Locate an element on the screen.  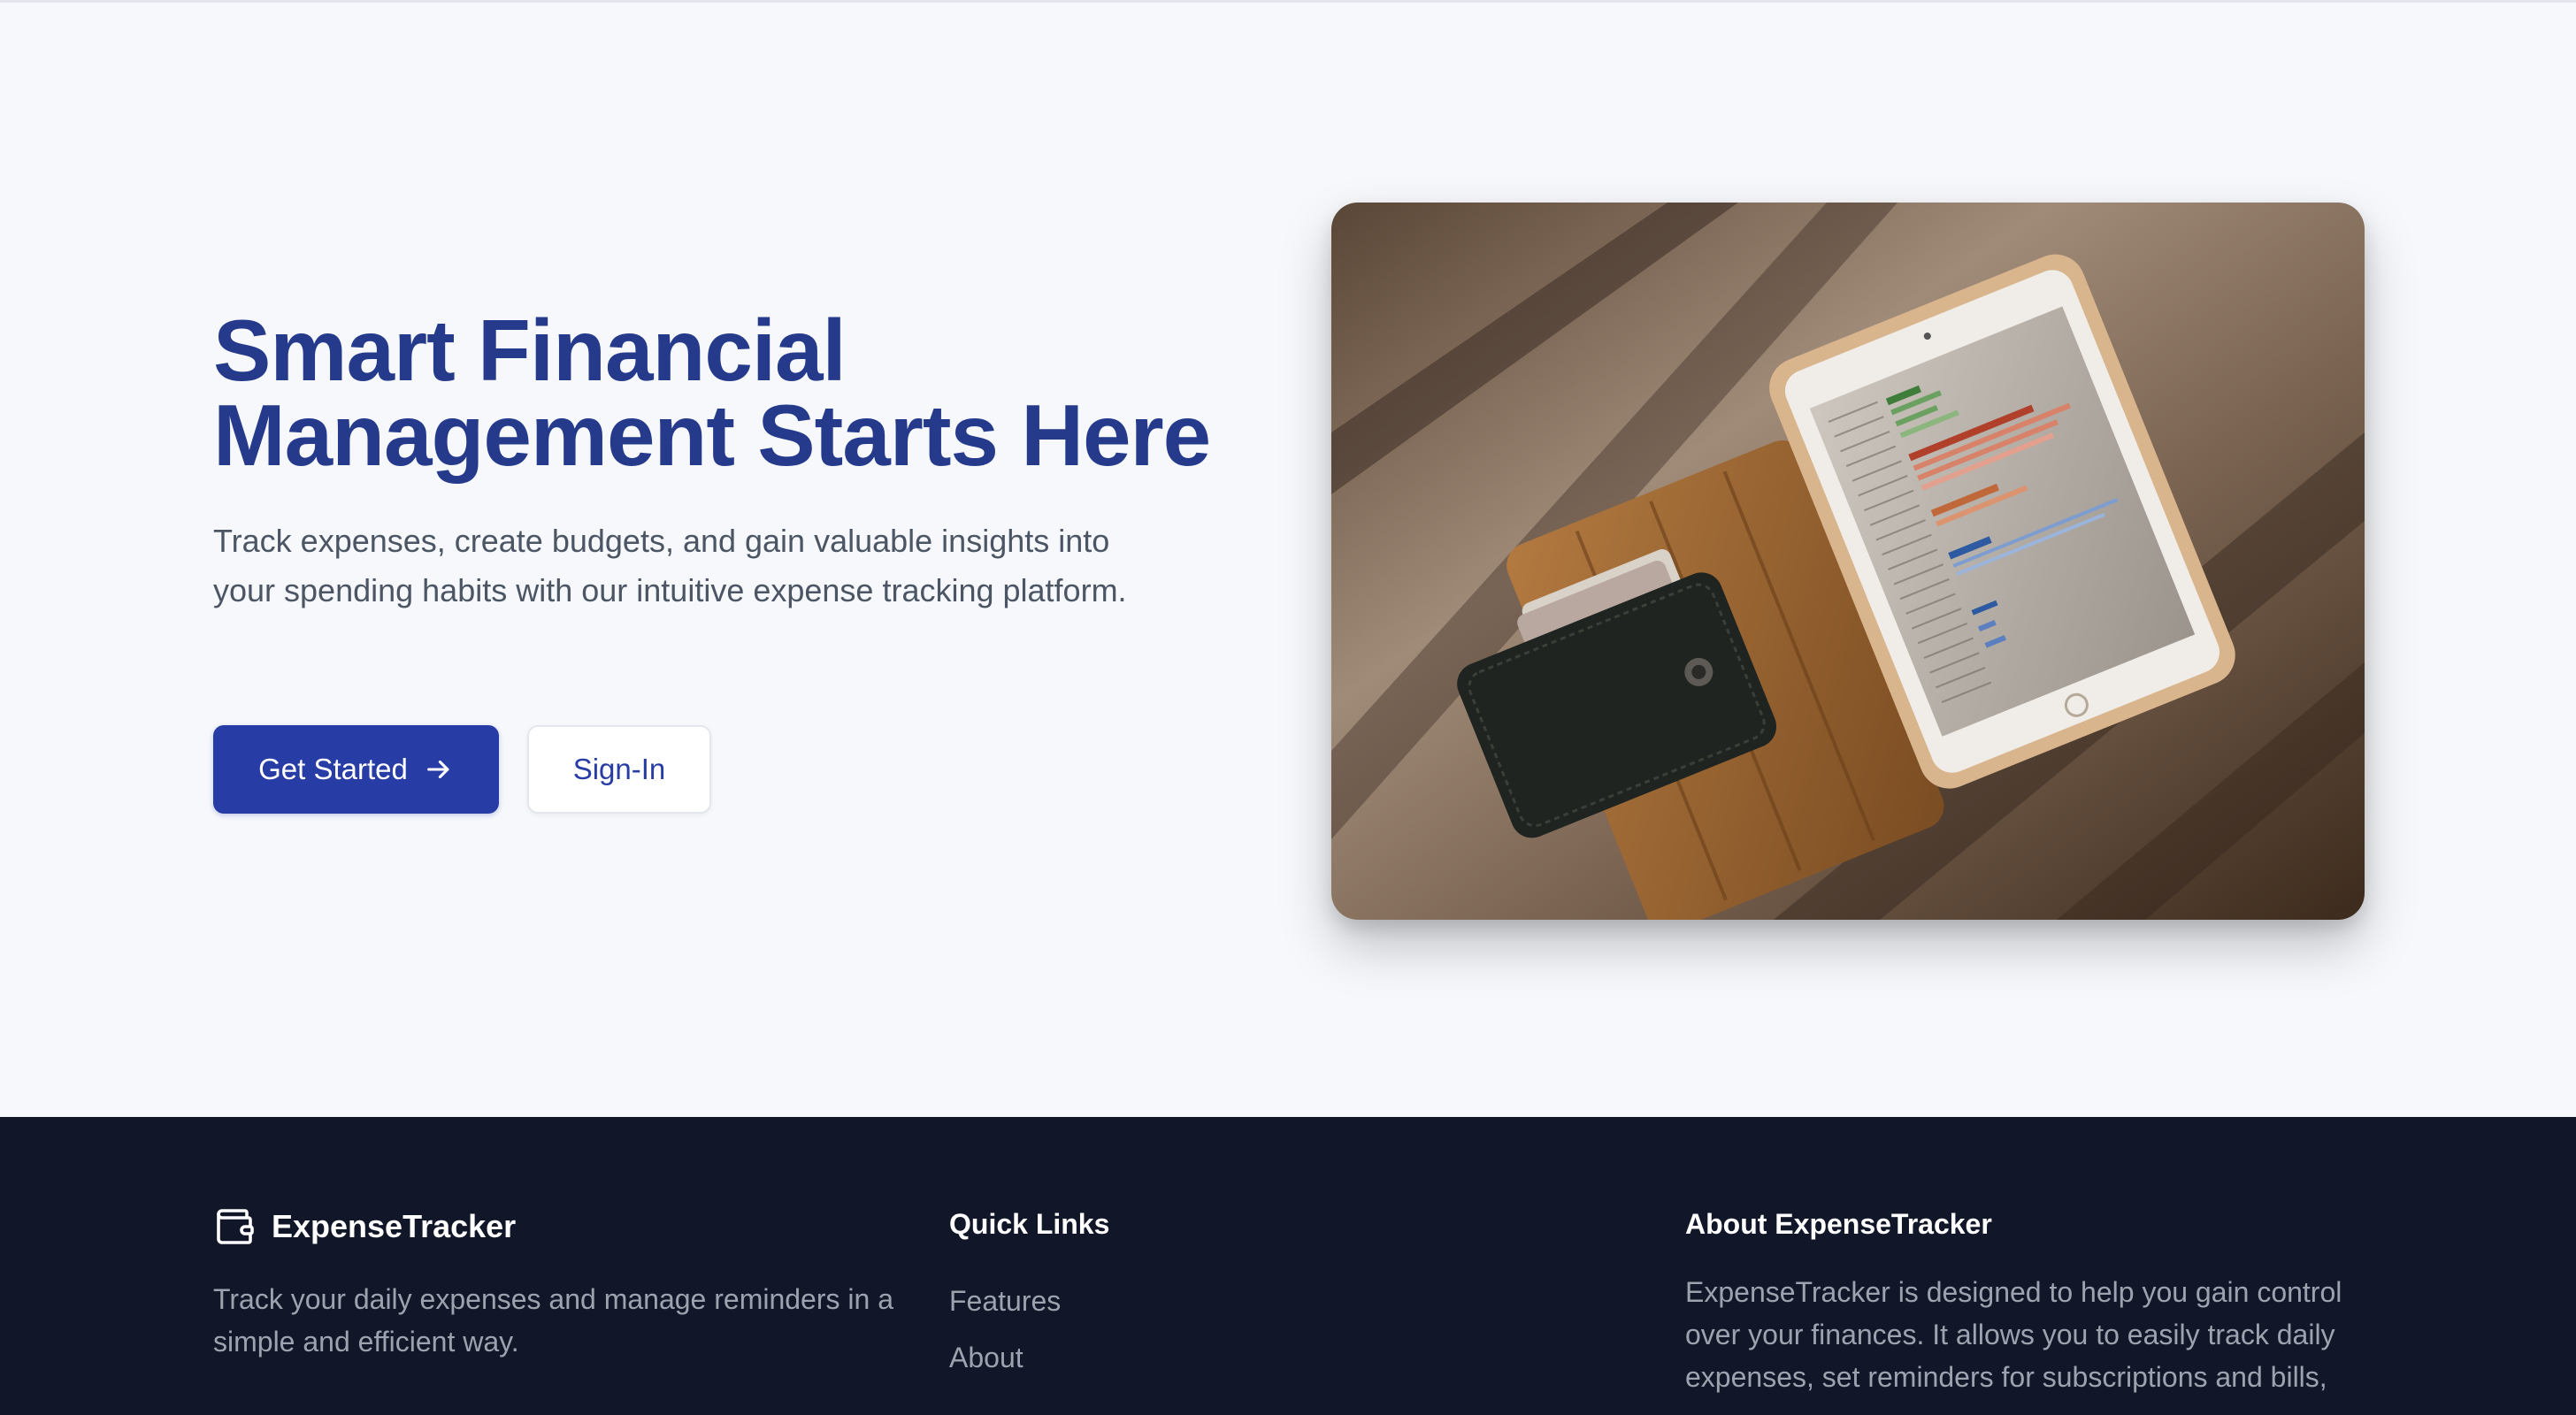
arrow-right-icon is located at coordinates (437, 770).